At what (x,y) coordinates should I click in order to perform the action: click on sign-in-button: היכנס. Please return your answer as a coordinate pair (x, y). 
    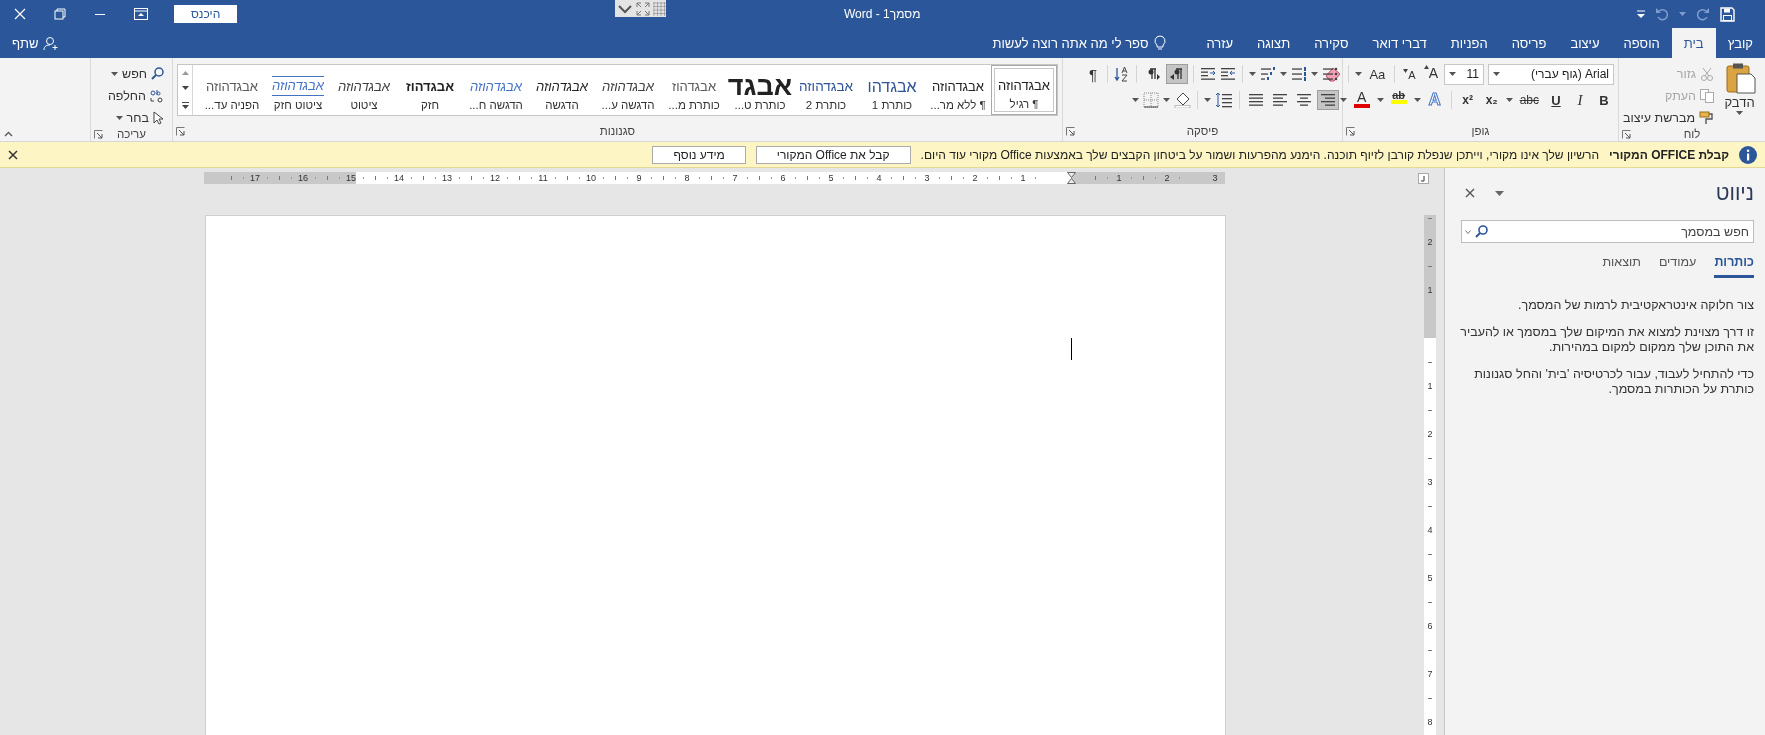
    Looking at the image, I should click on (206, 14).